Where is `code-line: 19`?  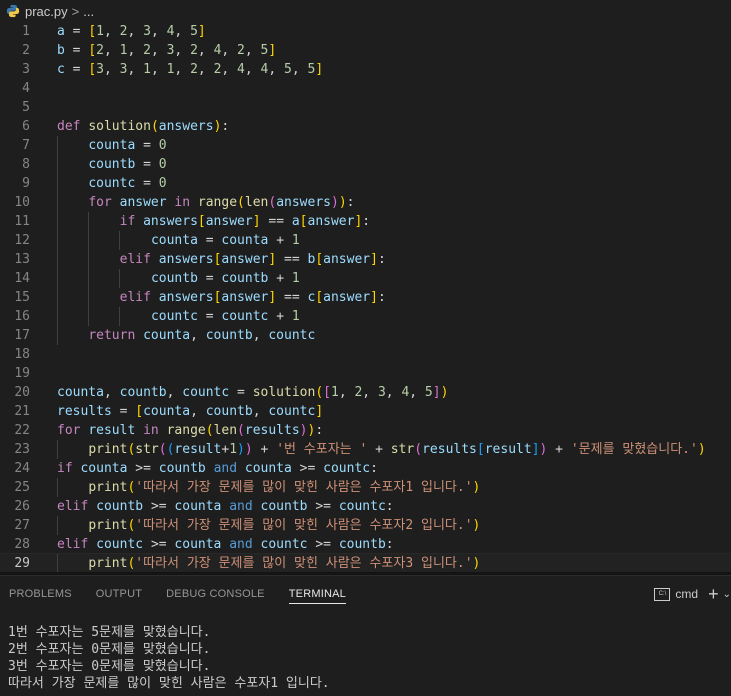
code-line: 19 is located at coordinates (365, 373).